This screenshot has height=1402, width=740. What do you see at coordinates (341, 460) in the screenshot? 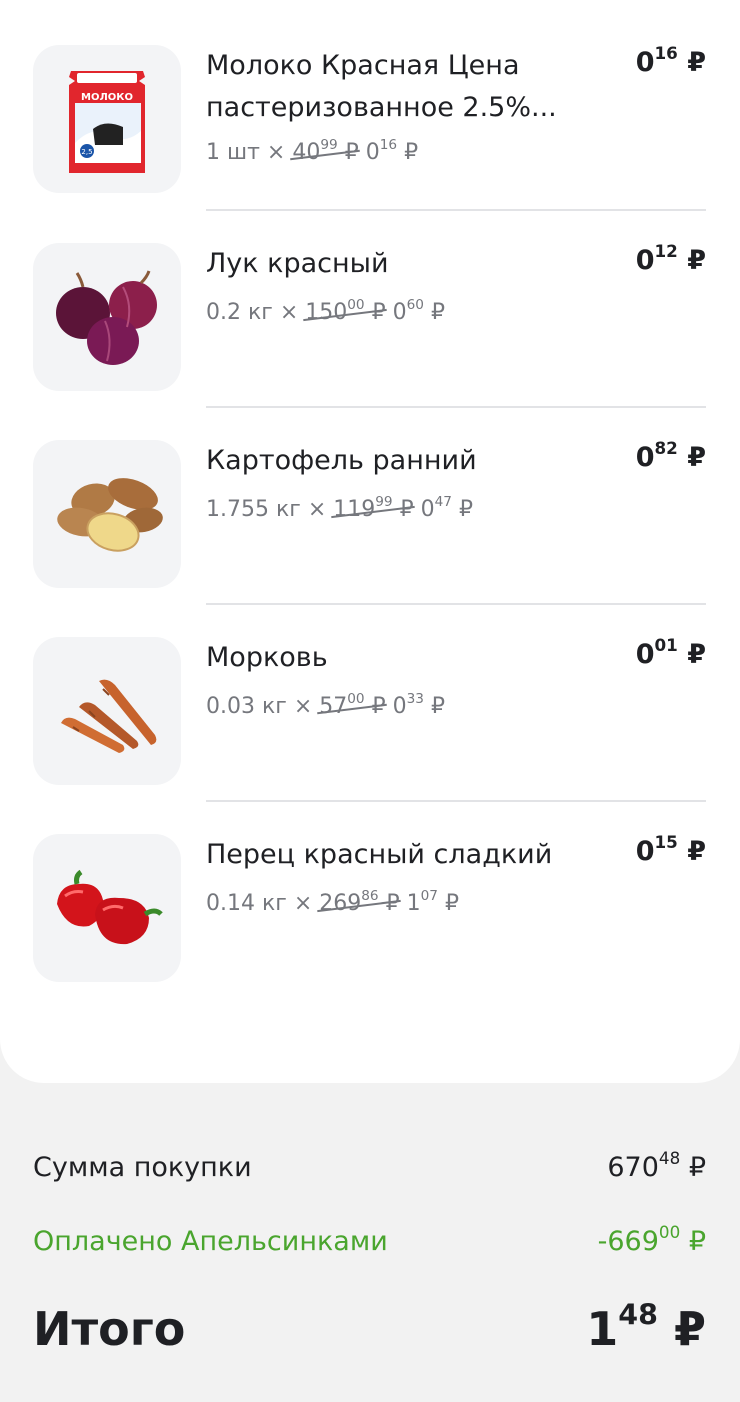
I see `item-name: Картофель ранний` at bounding box center [341, 460].